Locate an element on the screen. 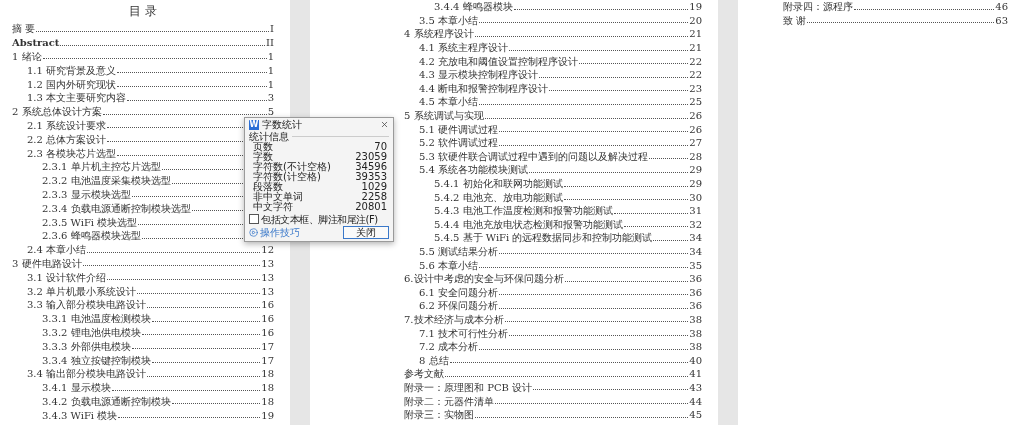 The height and width of the screenshot is (425, 1024). toc-entry: 1.3 本文主要研究内容 is located at coordinates (77, 98).